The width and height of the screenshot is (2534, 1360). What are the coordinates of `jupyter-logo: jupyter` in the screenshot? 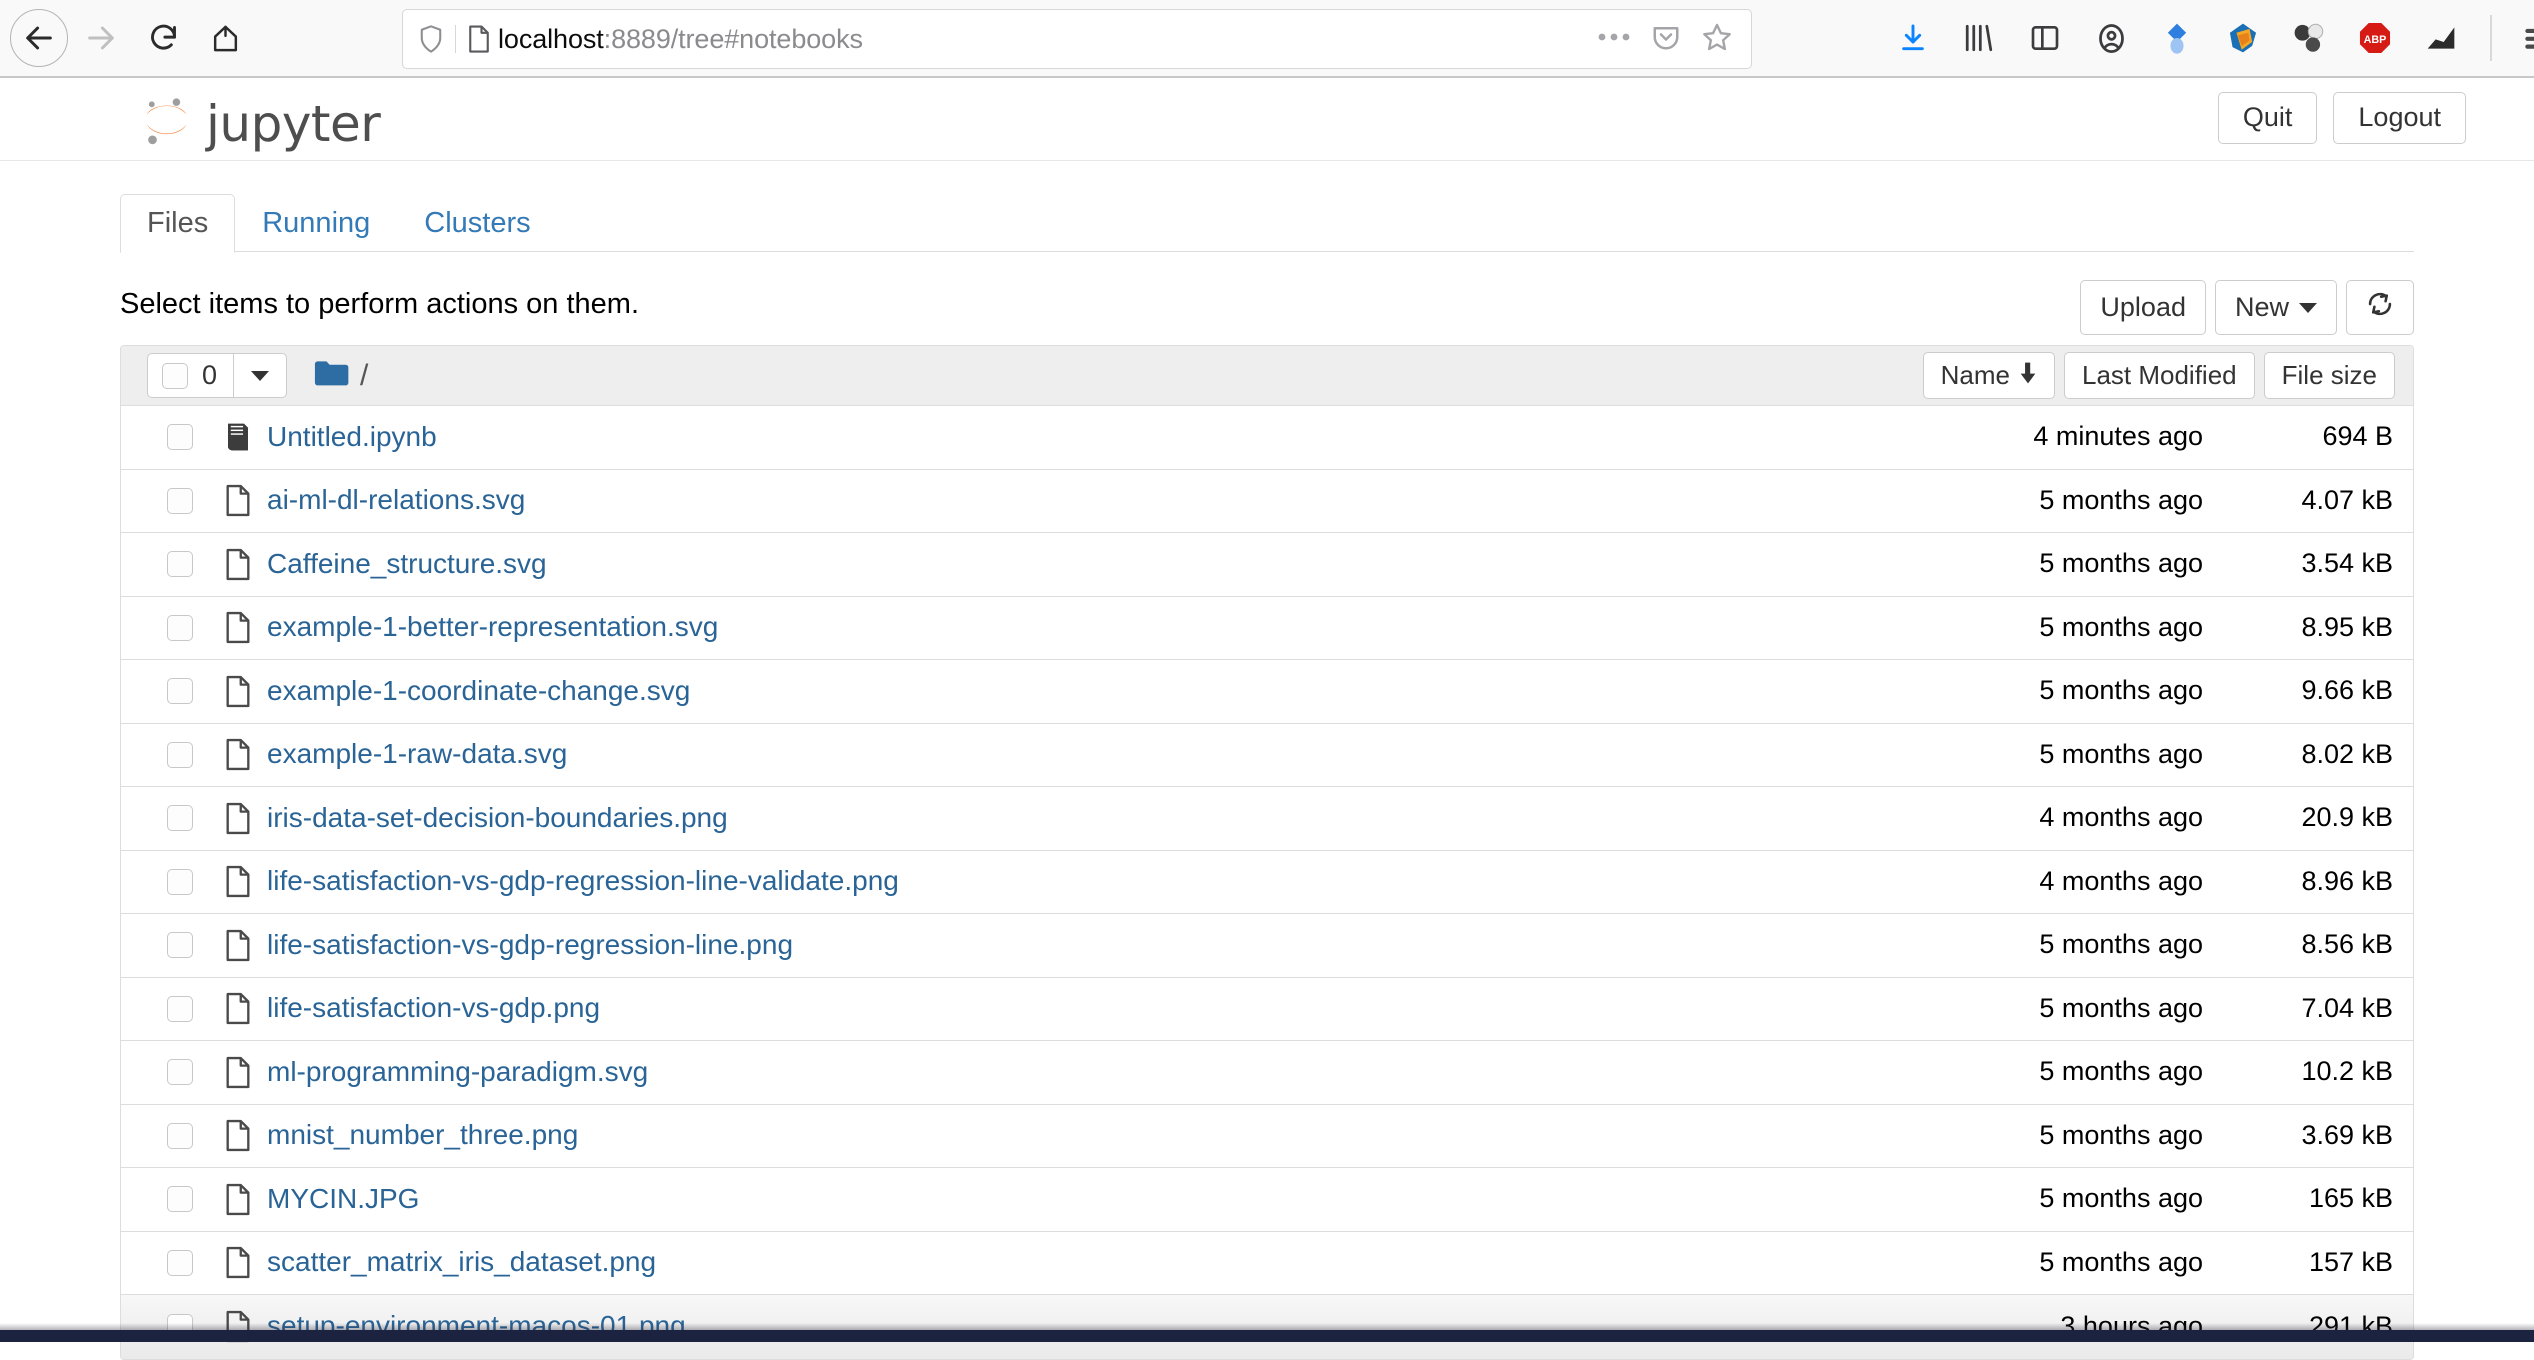 It's located at (259, 123).